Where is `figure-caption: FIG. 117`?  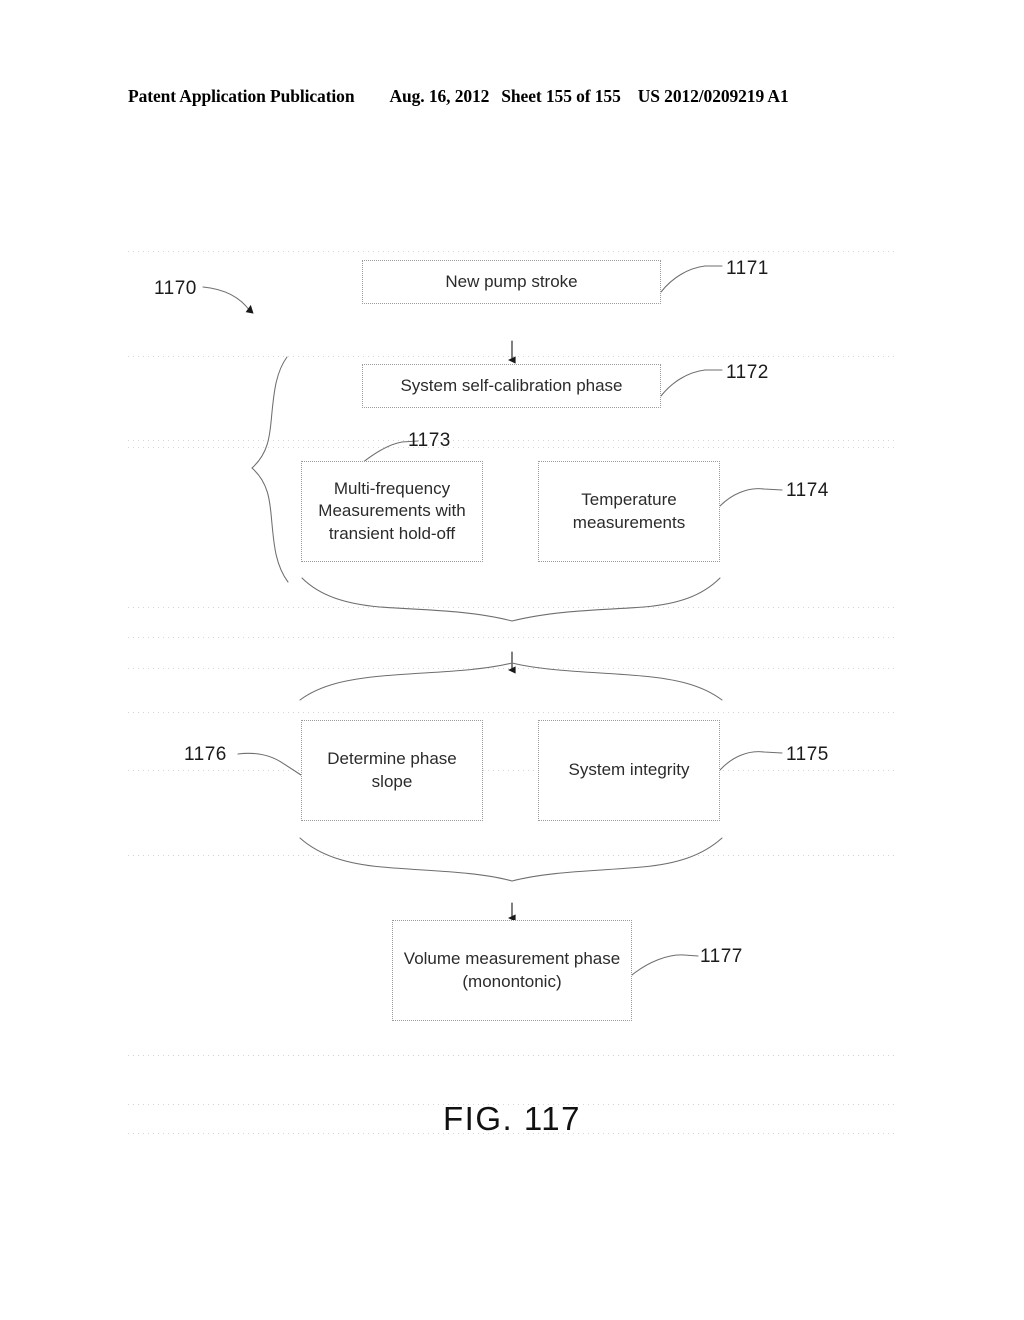
figure-caption: FIG. 117 is located at coordinates (512, 1118).